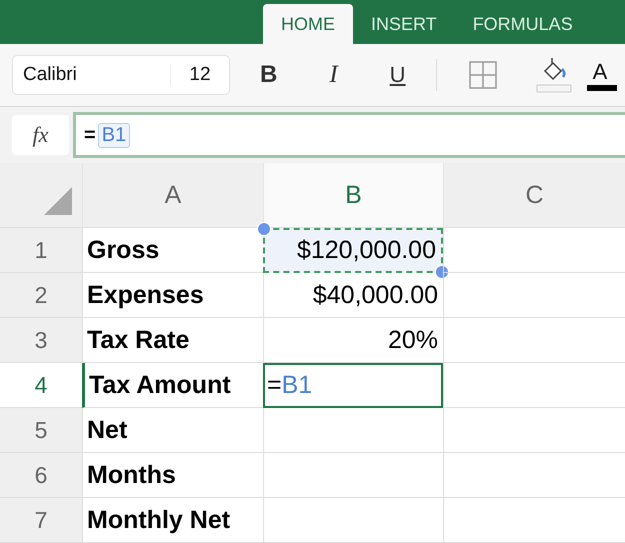 The width and height of the screenshot is (625, 543). I want to click on table-cell: 20%, so click(353, 340).